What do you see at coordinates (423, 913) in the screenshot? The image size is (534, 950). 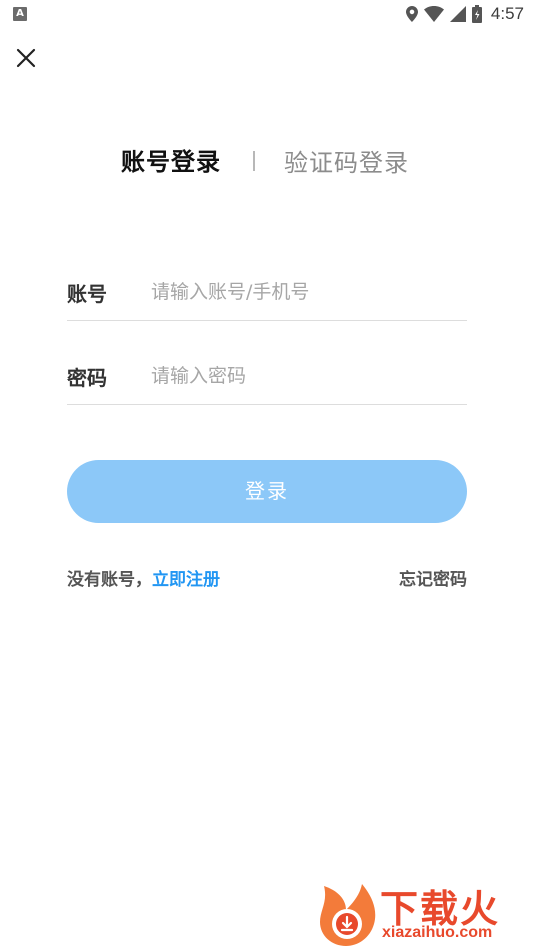 I see `watermark: 下载火 xiazaihuo.com` at bounding box center [423, 913].